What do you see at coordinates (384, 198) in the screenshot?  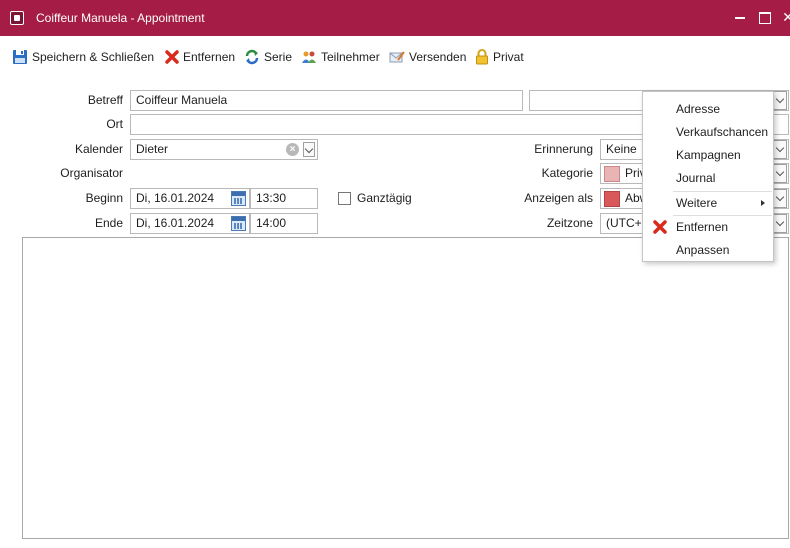 I see `all-day-label: Ganztägig` at bounding box center [384, 198].